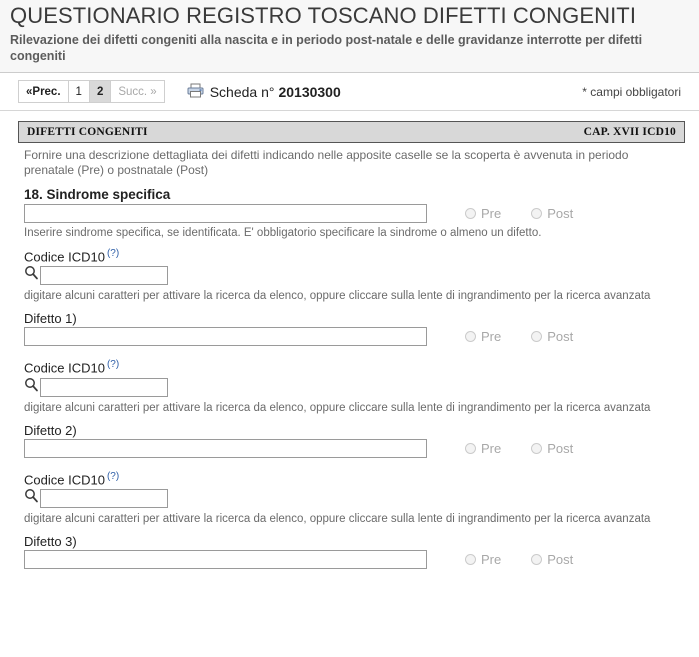 This screenshot has height=657, width=699. What do you see at coordinates (629, 132) in the screenshot?
I see `section-chapter-label: CAP. XVII ICD10` at bounding box center [629, 132].